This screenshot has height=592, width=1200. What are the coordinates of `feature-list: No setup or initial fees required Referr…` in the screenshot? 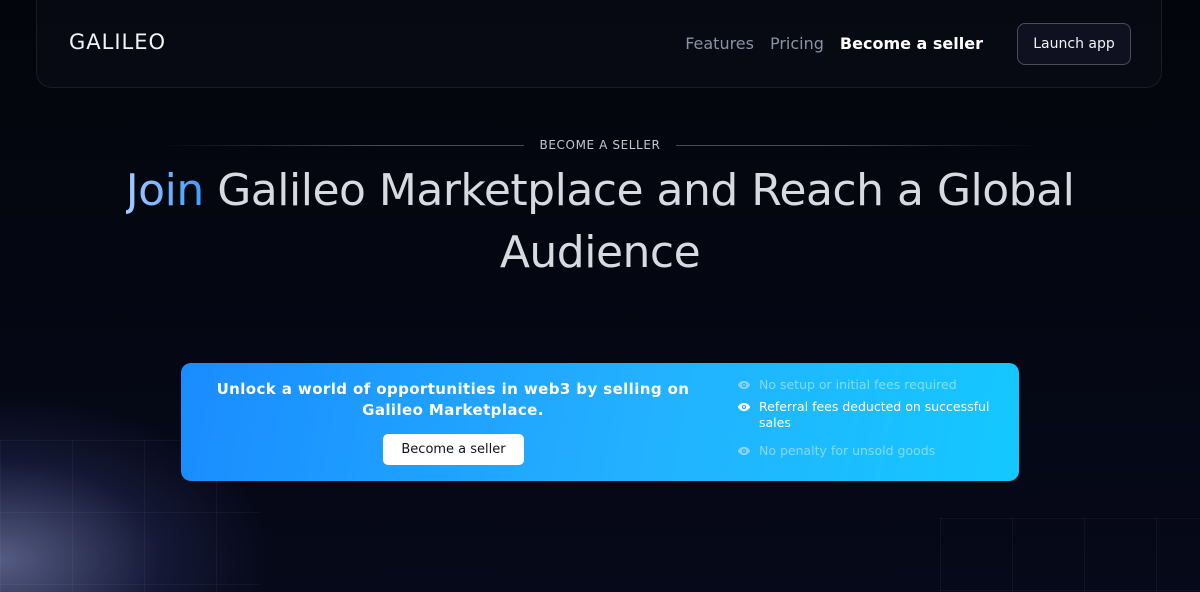 It's located at (867, 418).